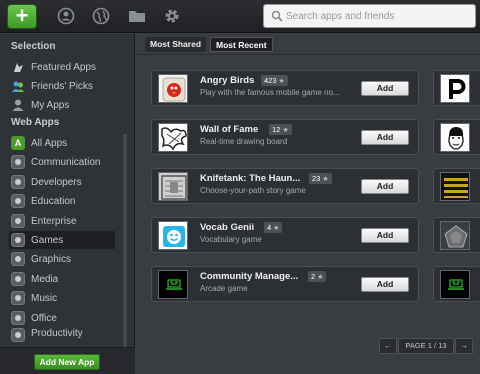 The width and height of the screenshot is (480, 374). I want to click on sidebar-item-label: Productivity, so click(57, 333).